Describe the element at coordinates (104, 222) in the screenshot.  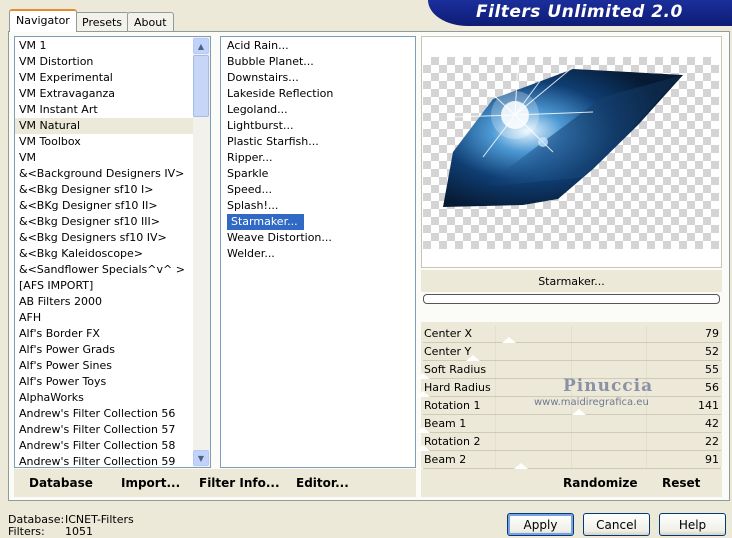
I see `category-item: &<Bkg Designer sf10 III>` at that location.